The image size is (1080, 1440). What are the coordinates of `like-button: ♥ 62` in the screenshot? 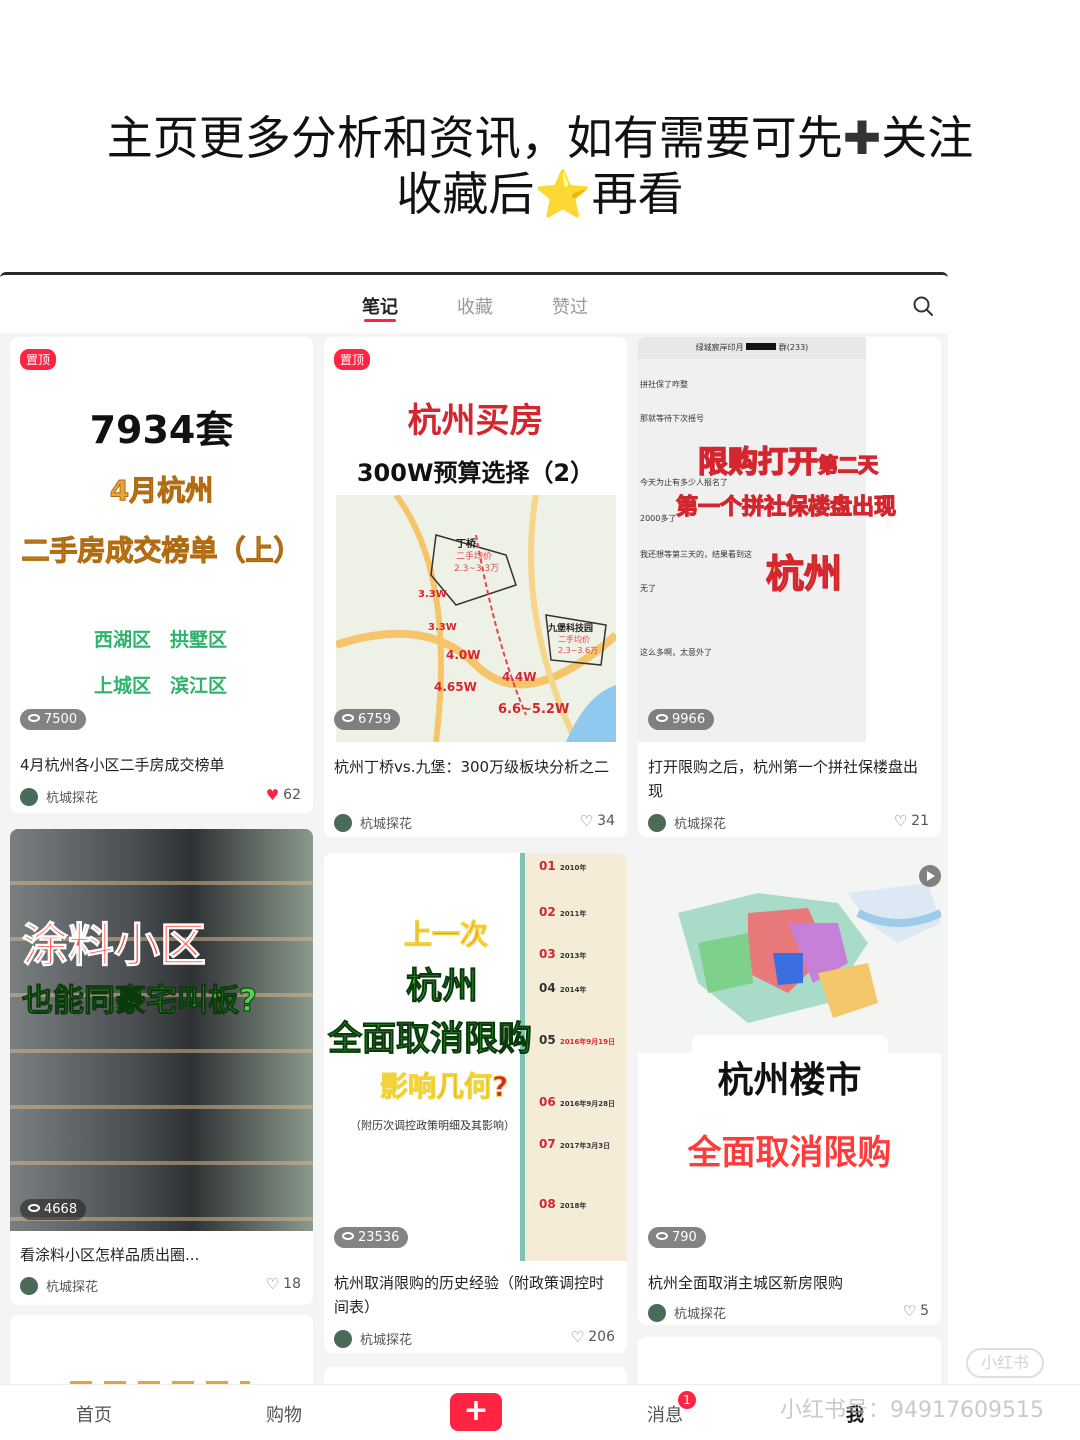 It's located at (283, 795).